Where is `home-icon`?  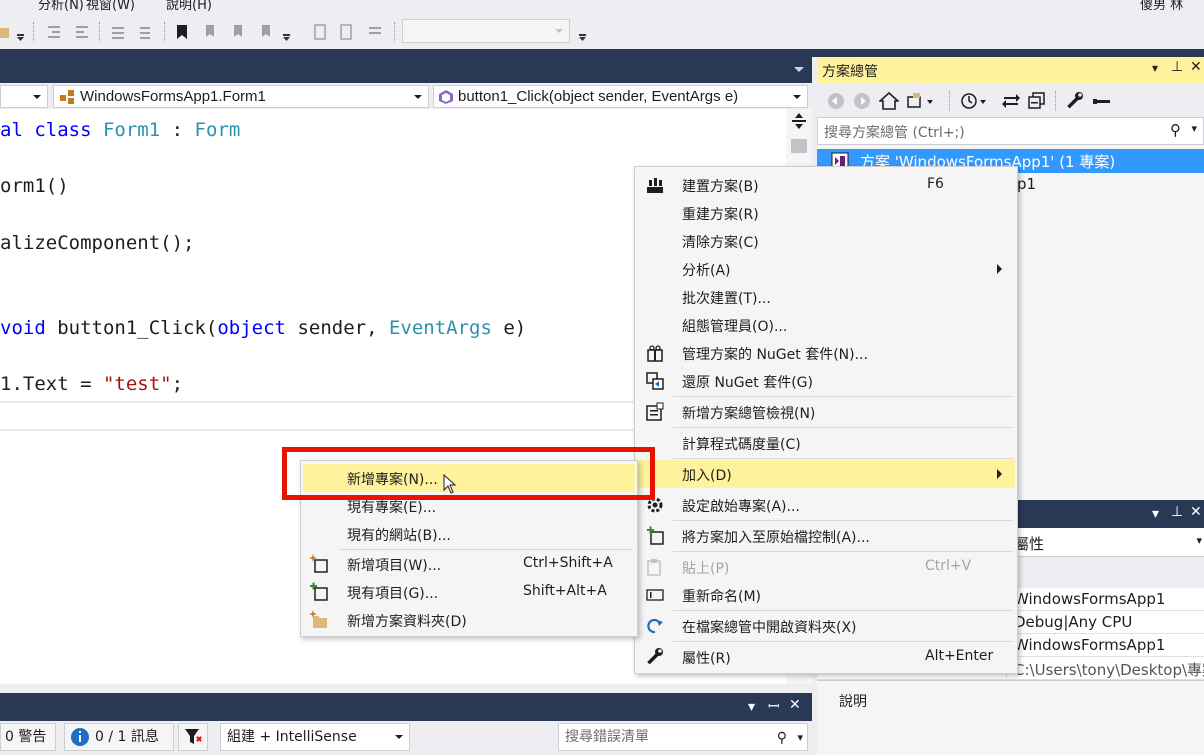 home-icon is located at coordinates (889, 101).